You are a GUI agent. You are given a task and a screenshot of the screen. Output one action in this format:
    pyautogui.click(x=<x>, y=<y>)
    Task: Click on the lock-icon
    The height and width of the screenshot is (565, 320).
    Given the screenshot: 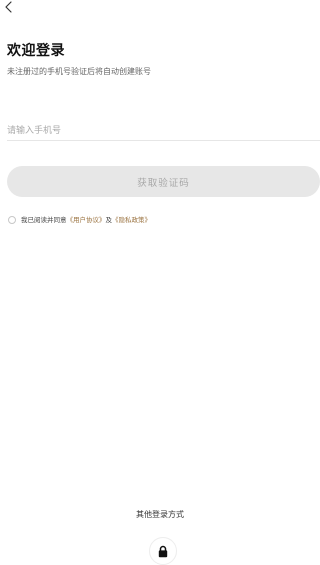 What is the action you would take?
    pyautogui.click(x=163, y=551)
    